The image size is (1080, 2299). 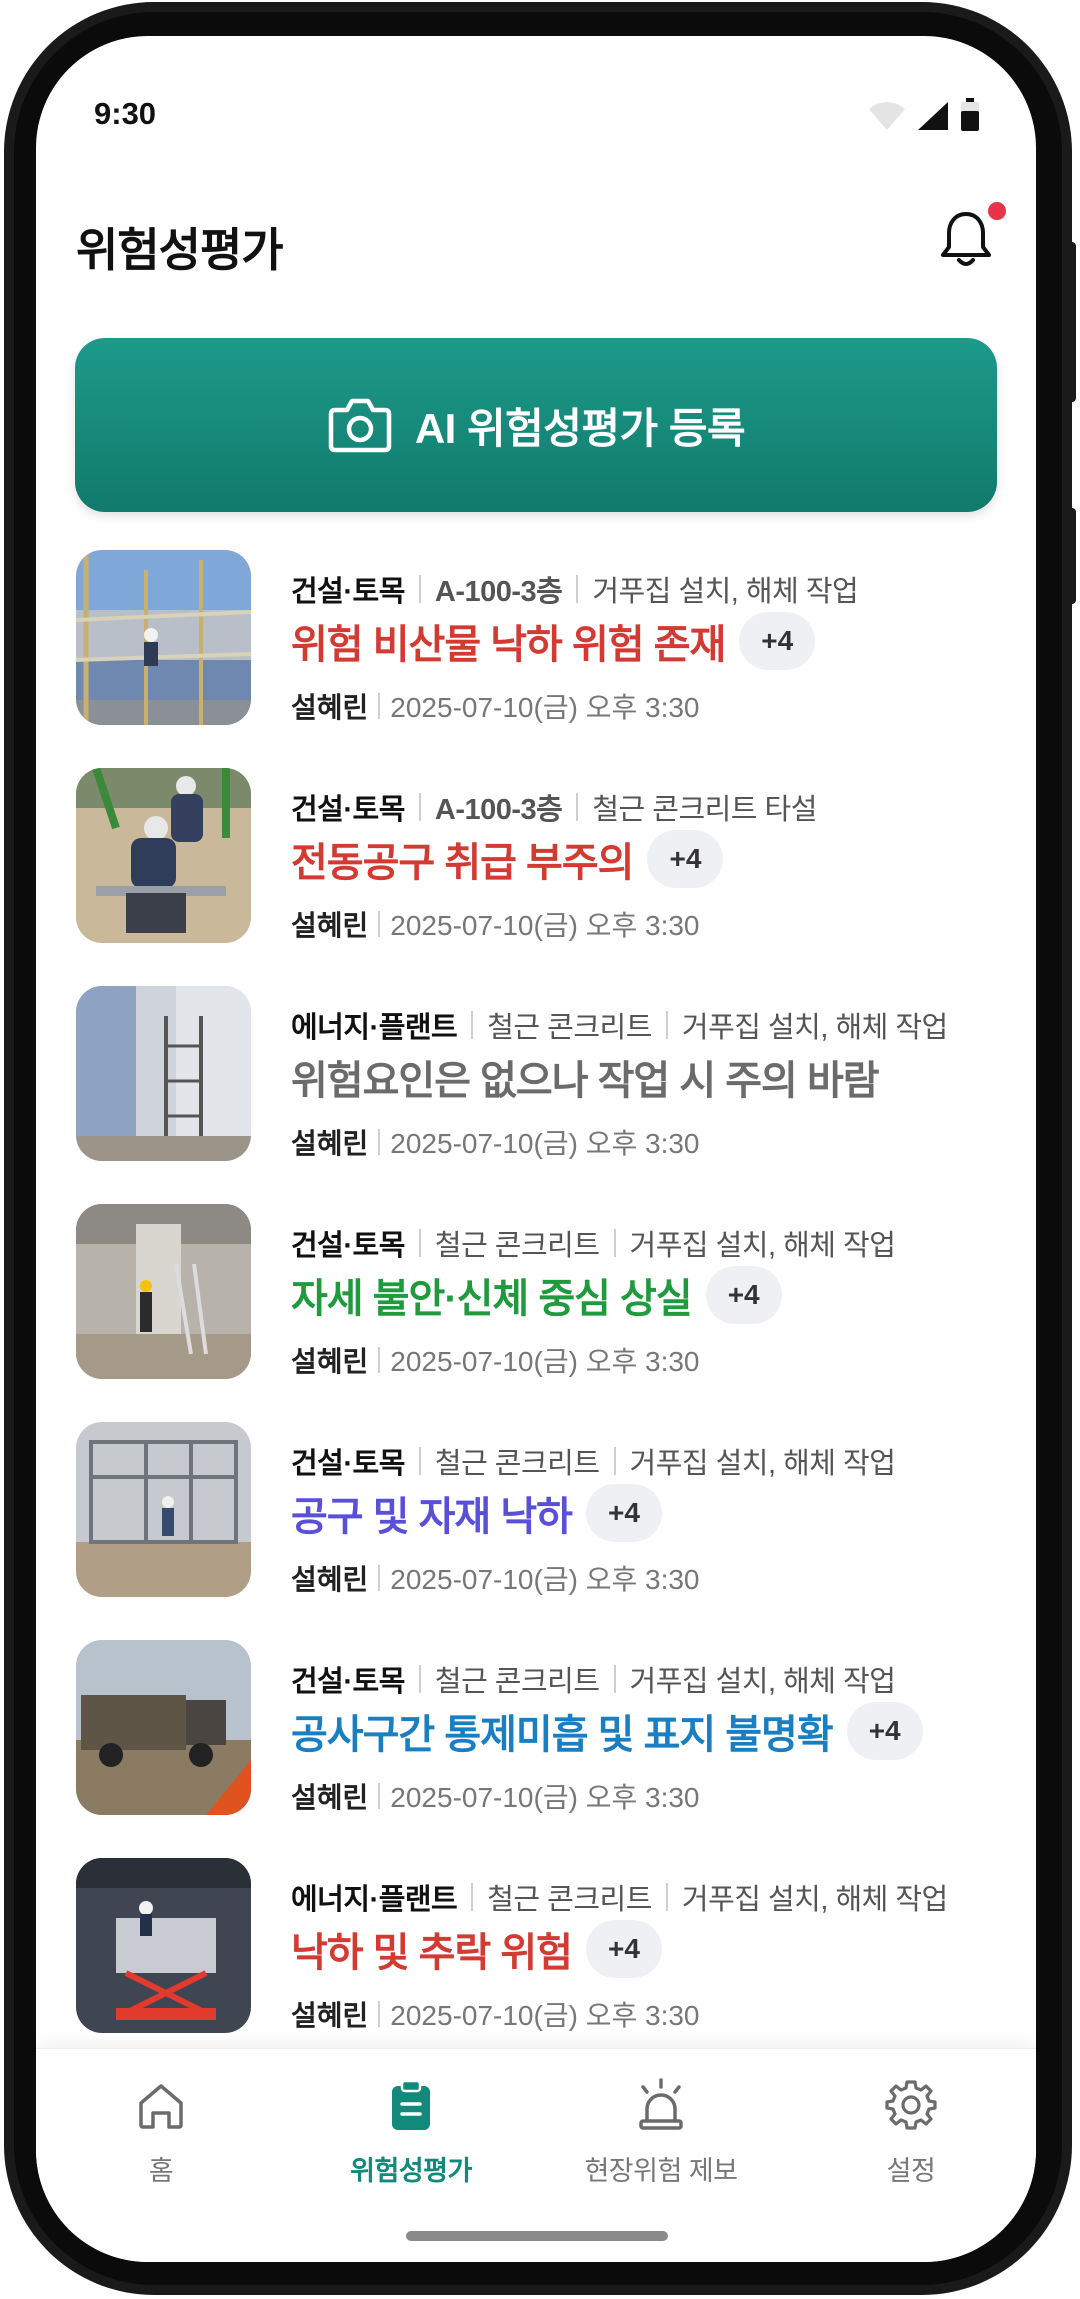 I want to click on bottom-navigation: 홈 위험성평가 현장위험 제보 설정, so click(x=536, y=2155).